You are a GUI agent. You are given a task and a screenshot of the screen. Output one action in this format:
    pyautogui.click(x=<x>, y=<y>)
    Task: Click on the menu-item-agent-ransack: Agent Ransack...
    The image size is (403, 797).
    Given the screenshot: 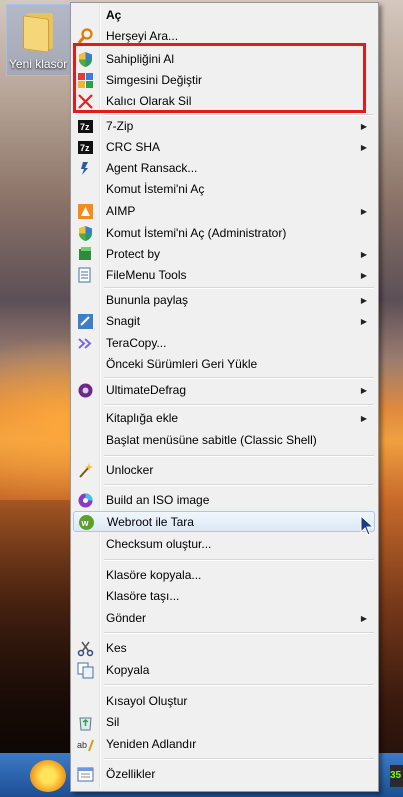 What is the action you would take?
    pyautogui.click(x=224, y=168)
    